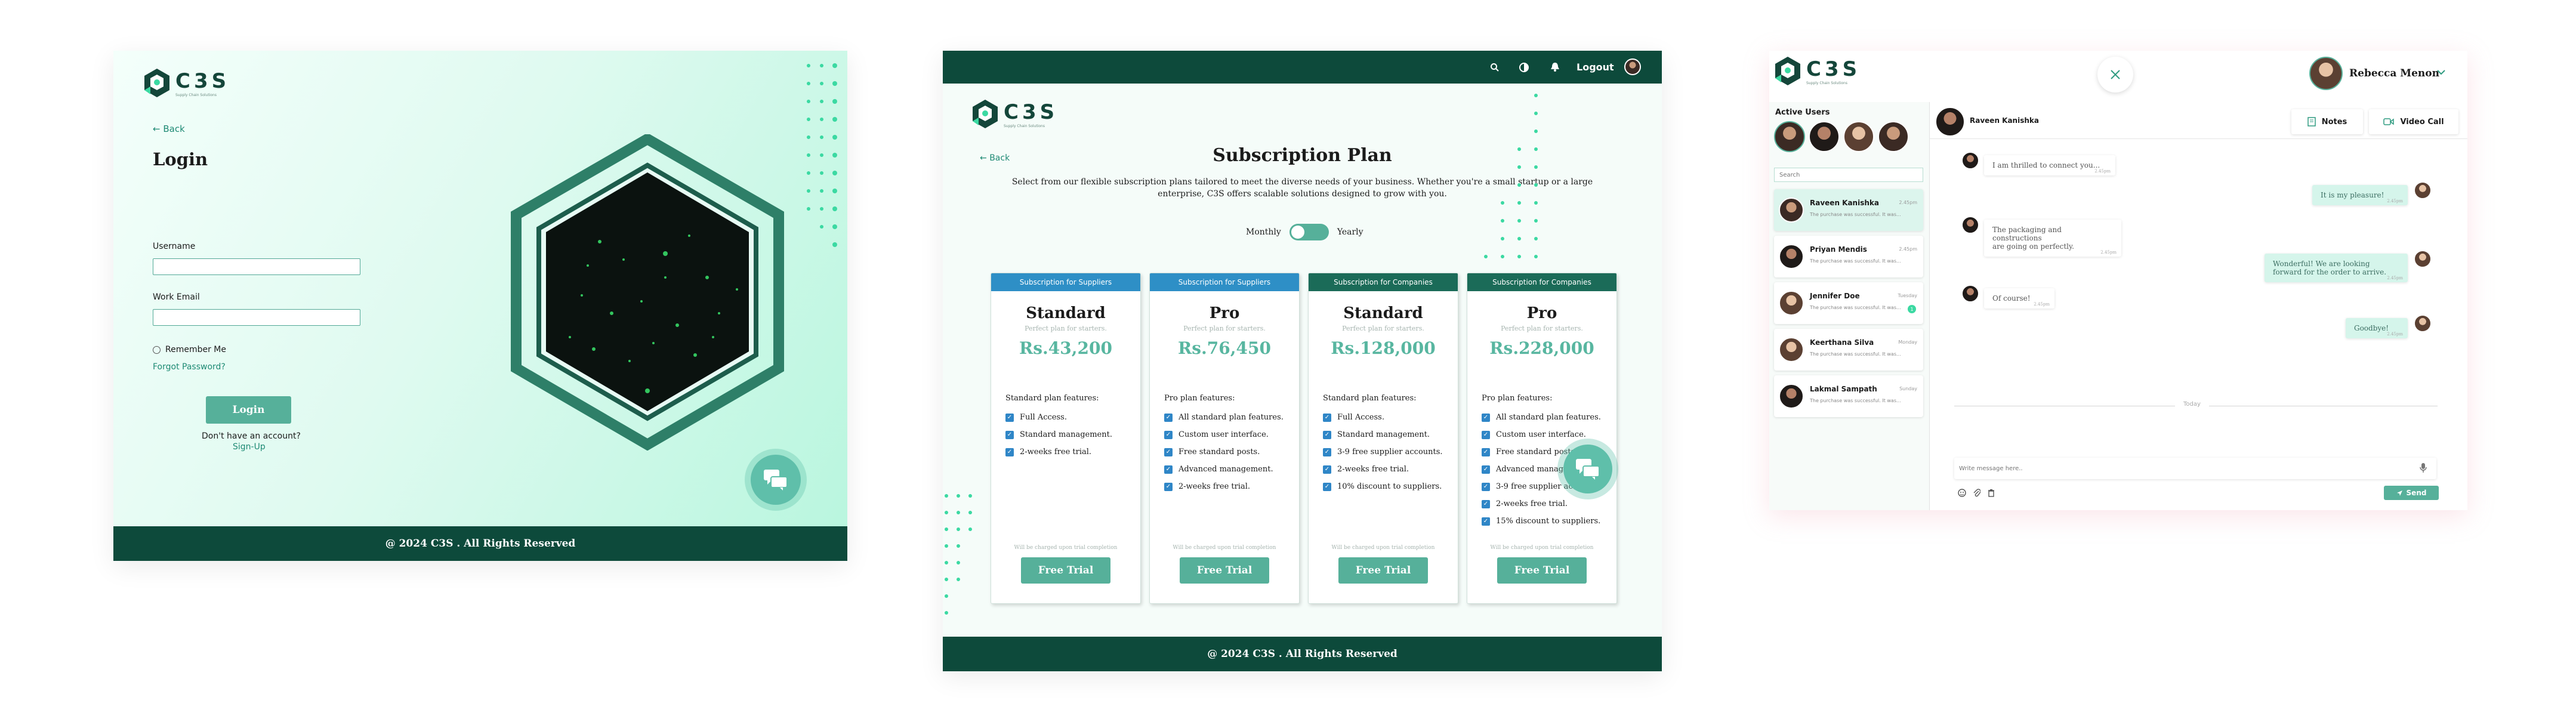 This screenshot has width=2576, height=722. Describe the element at coordinates (2180, 468) in the screenshot. I see `message-input` at that location.